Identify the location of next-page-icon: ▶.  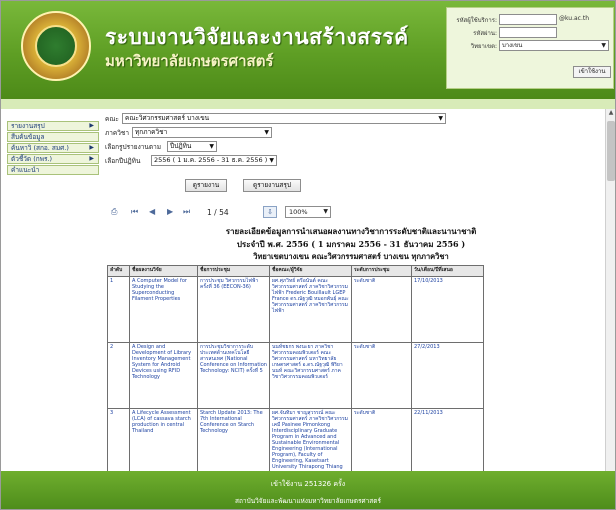
(170, 211).